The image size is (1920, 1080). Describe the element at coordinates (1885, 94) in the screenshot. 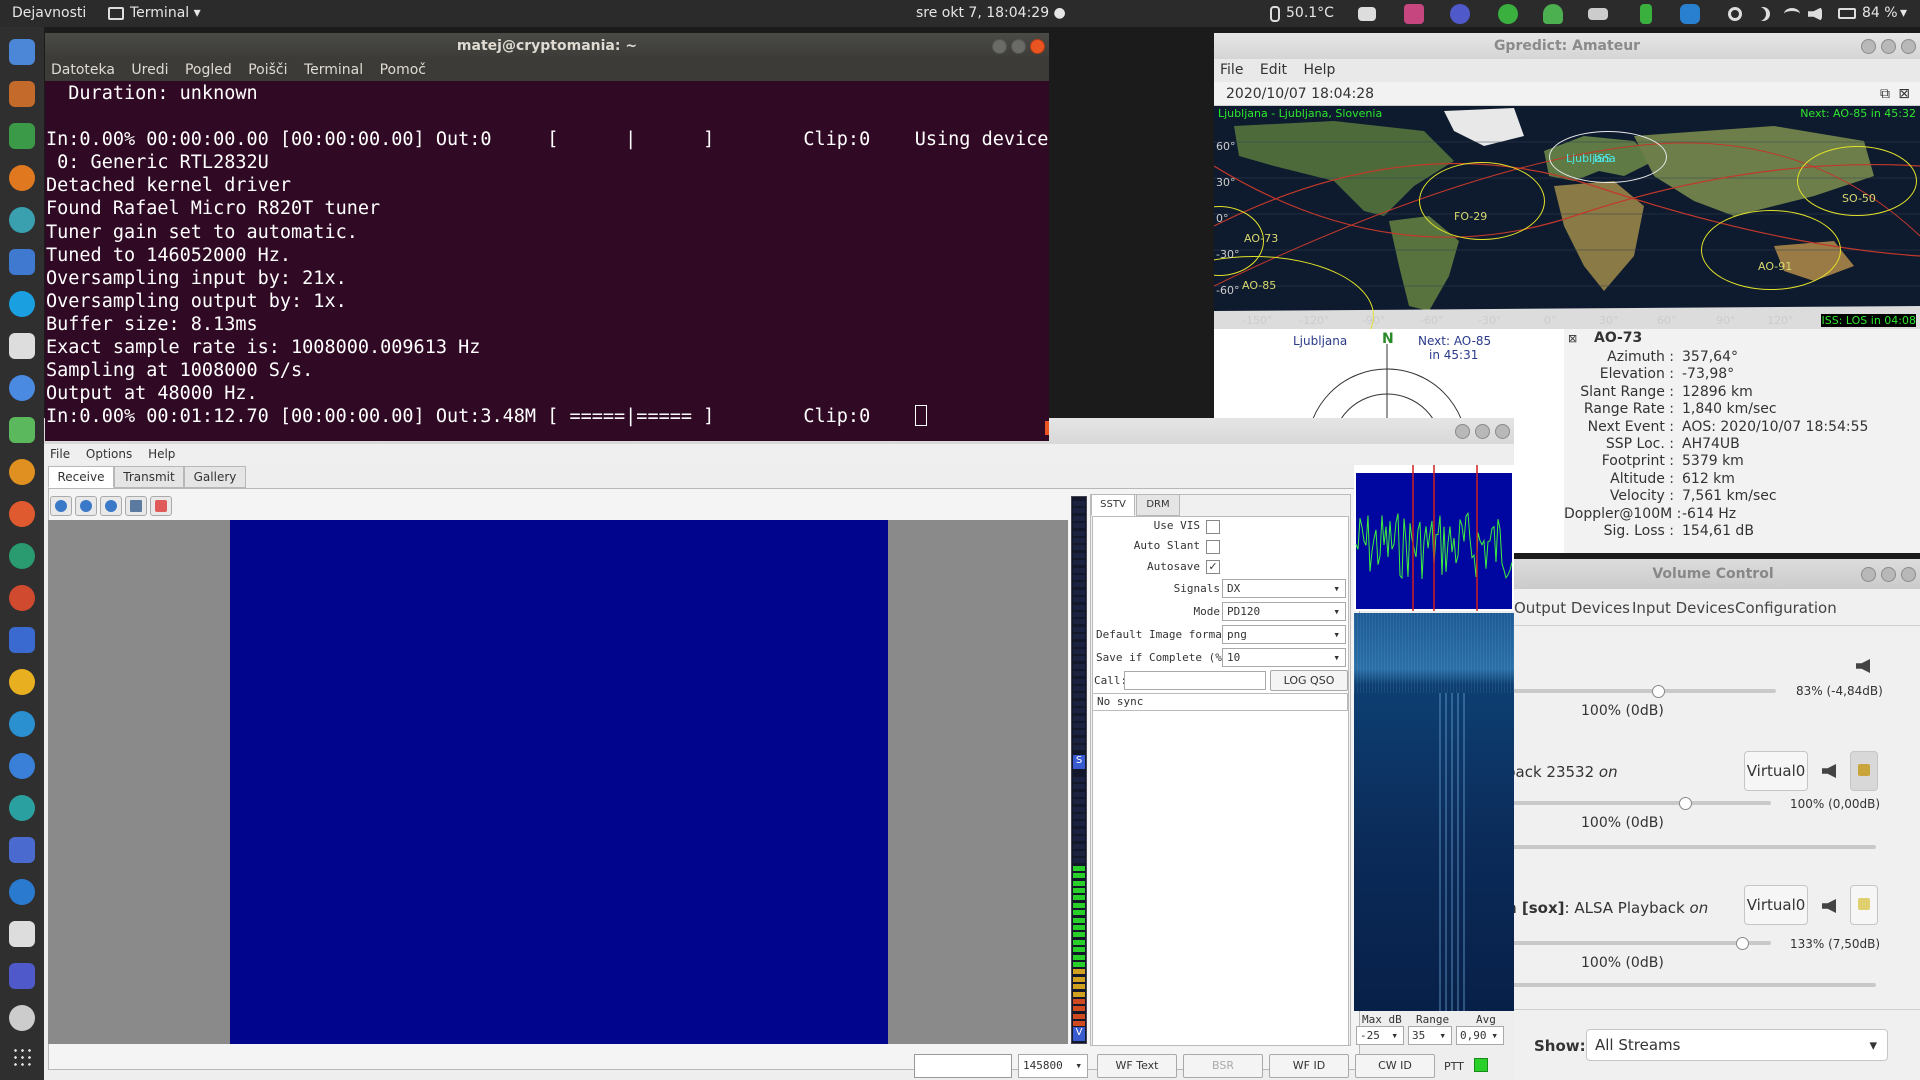

I see `module-popup-icon: ⧉` at that location.